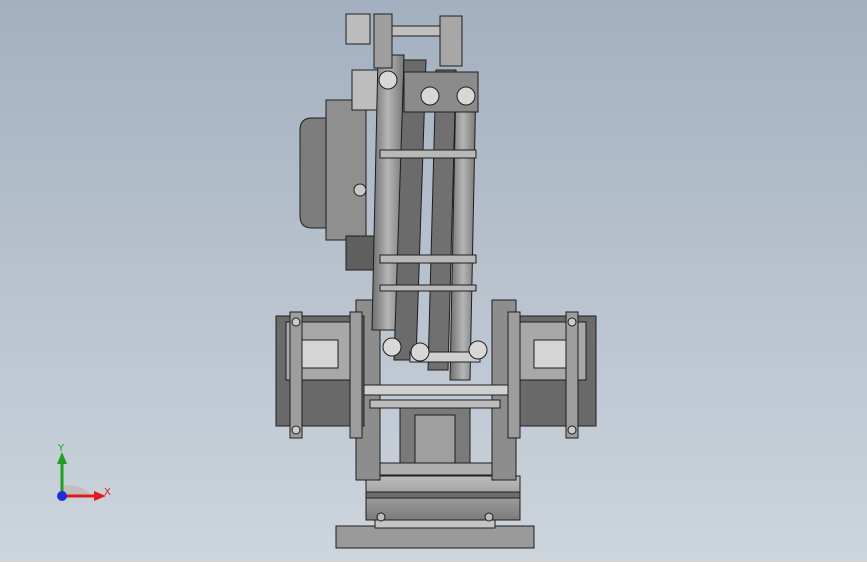 The image size is (867, 566). What do you see at coordinates (107, 492) in the screenshot?
I see `x-axis-label: X` at bounding box center [107, 492].